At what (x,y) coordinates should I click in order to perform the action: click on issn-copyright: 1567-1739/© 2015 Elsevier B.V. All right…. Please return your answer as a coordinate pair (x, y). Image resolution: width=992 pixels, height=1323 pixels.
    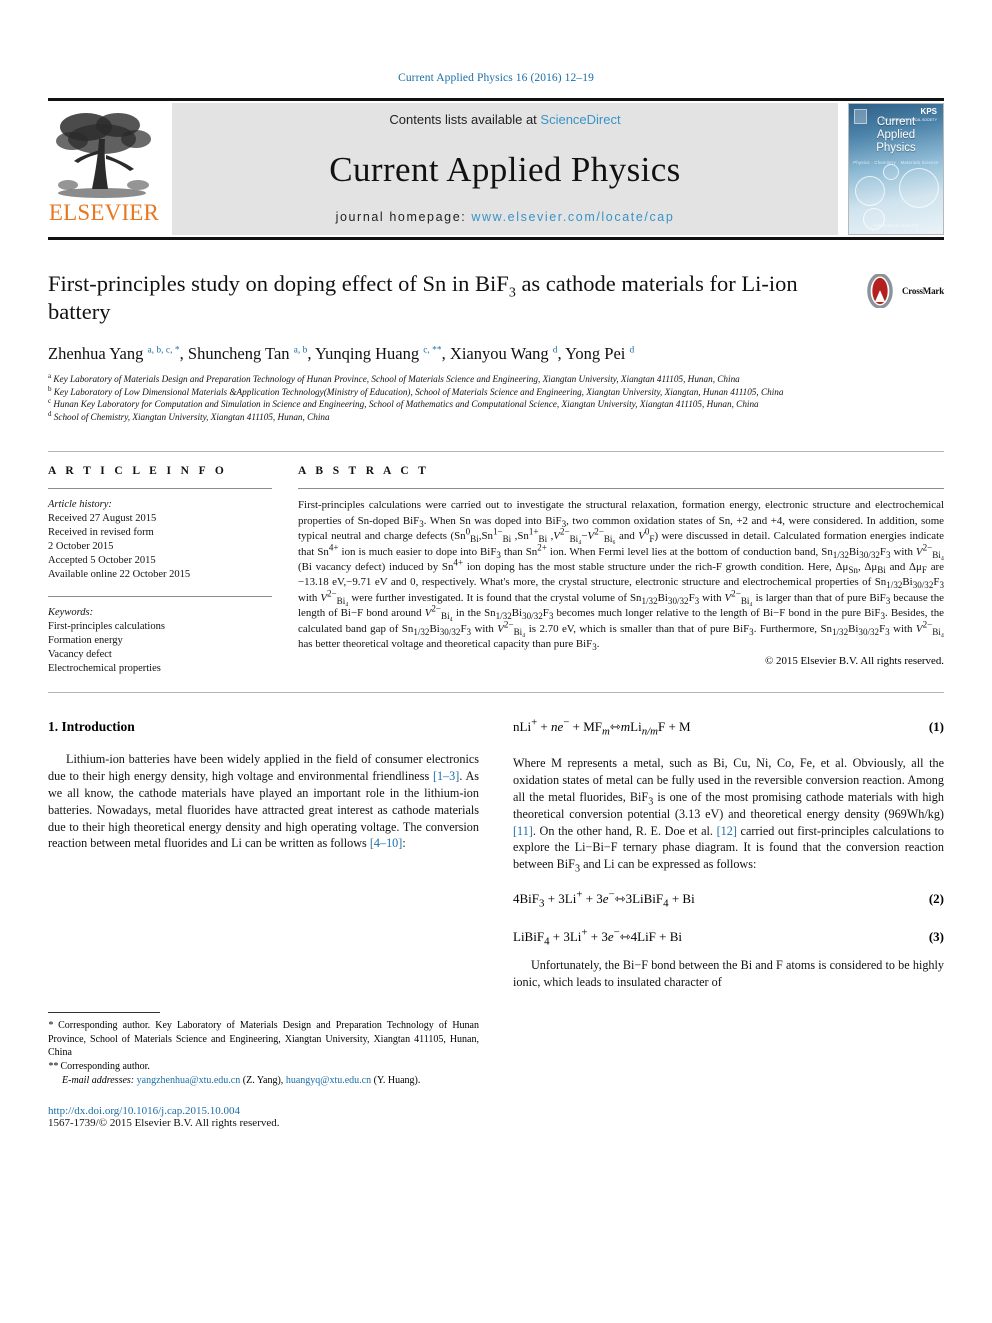
    Looking at the image, I should click on (164, 1123).